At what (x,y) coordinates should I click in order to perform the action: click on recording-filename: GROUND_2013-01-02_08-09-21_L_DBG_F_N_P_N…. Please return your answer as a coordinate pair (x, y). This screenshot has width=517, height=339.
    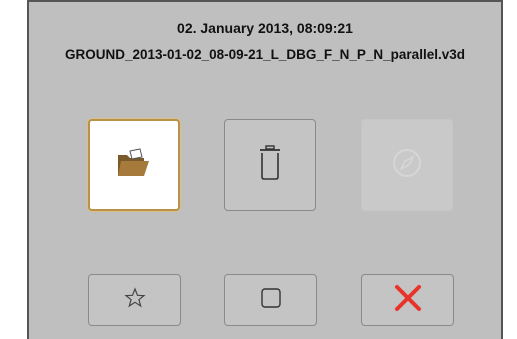
    Looking at the image, I should click on (265, 54).